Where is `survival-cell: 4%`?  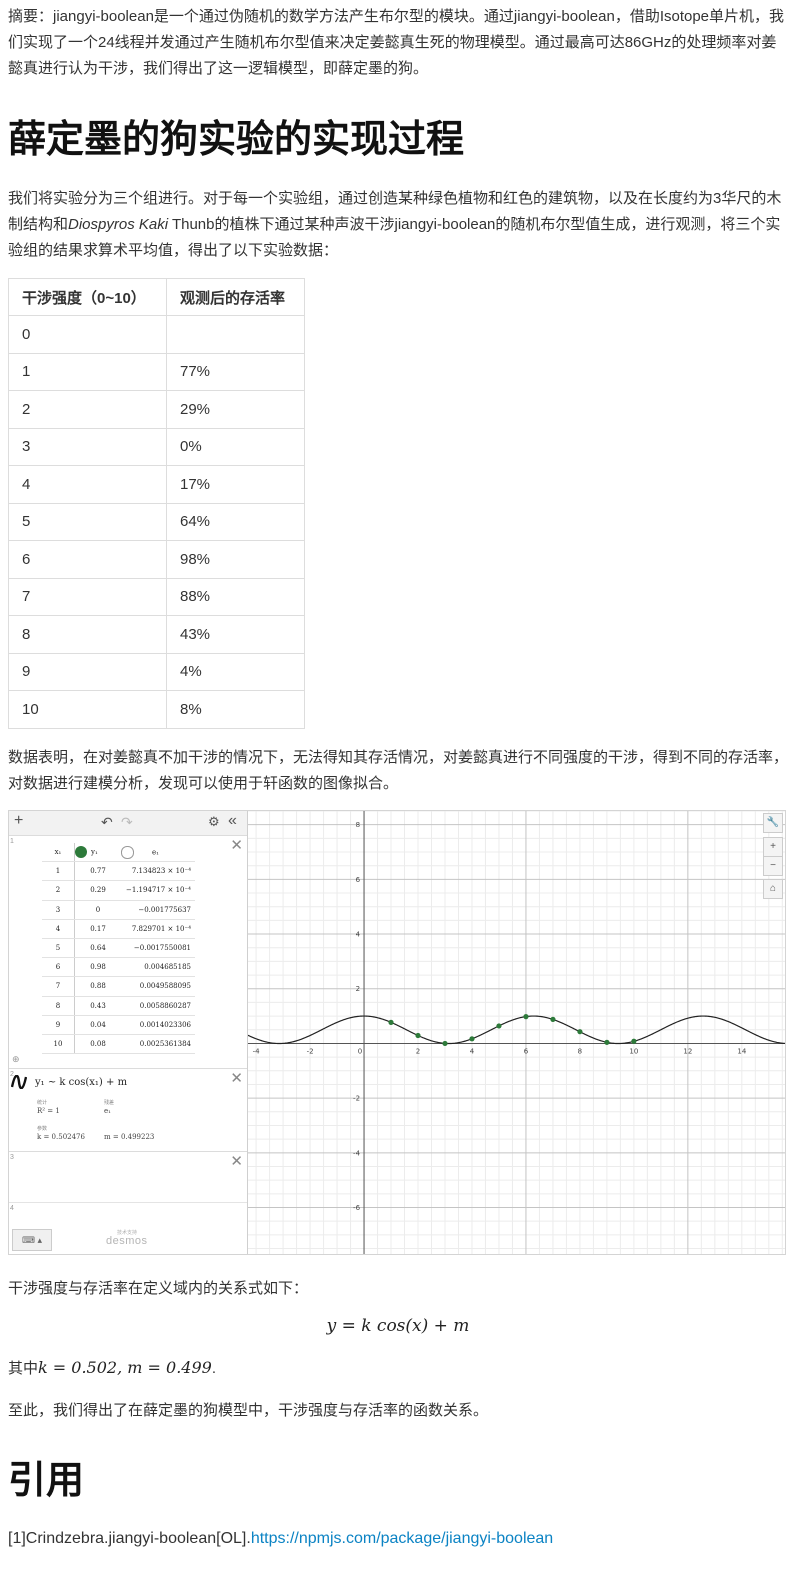 survival-cell: 4% is located at coordinates (235, 671).